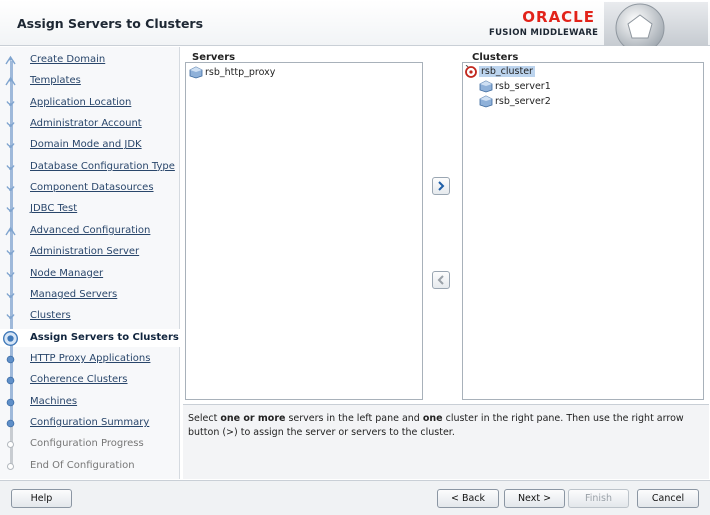 The height and width of the screenshot is (515, 710). Describe the element at coordinates (656, 24) in the screenshot. I see `fusion-badge-icon` at that location.